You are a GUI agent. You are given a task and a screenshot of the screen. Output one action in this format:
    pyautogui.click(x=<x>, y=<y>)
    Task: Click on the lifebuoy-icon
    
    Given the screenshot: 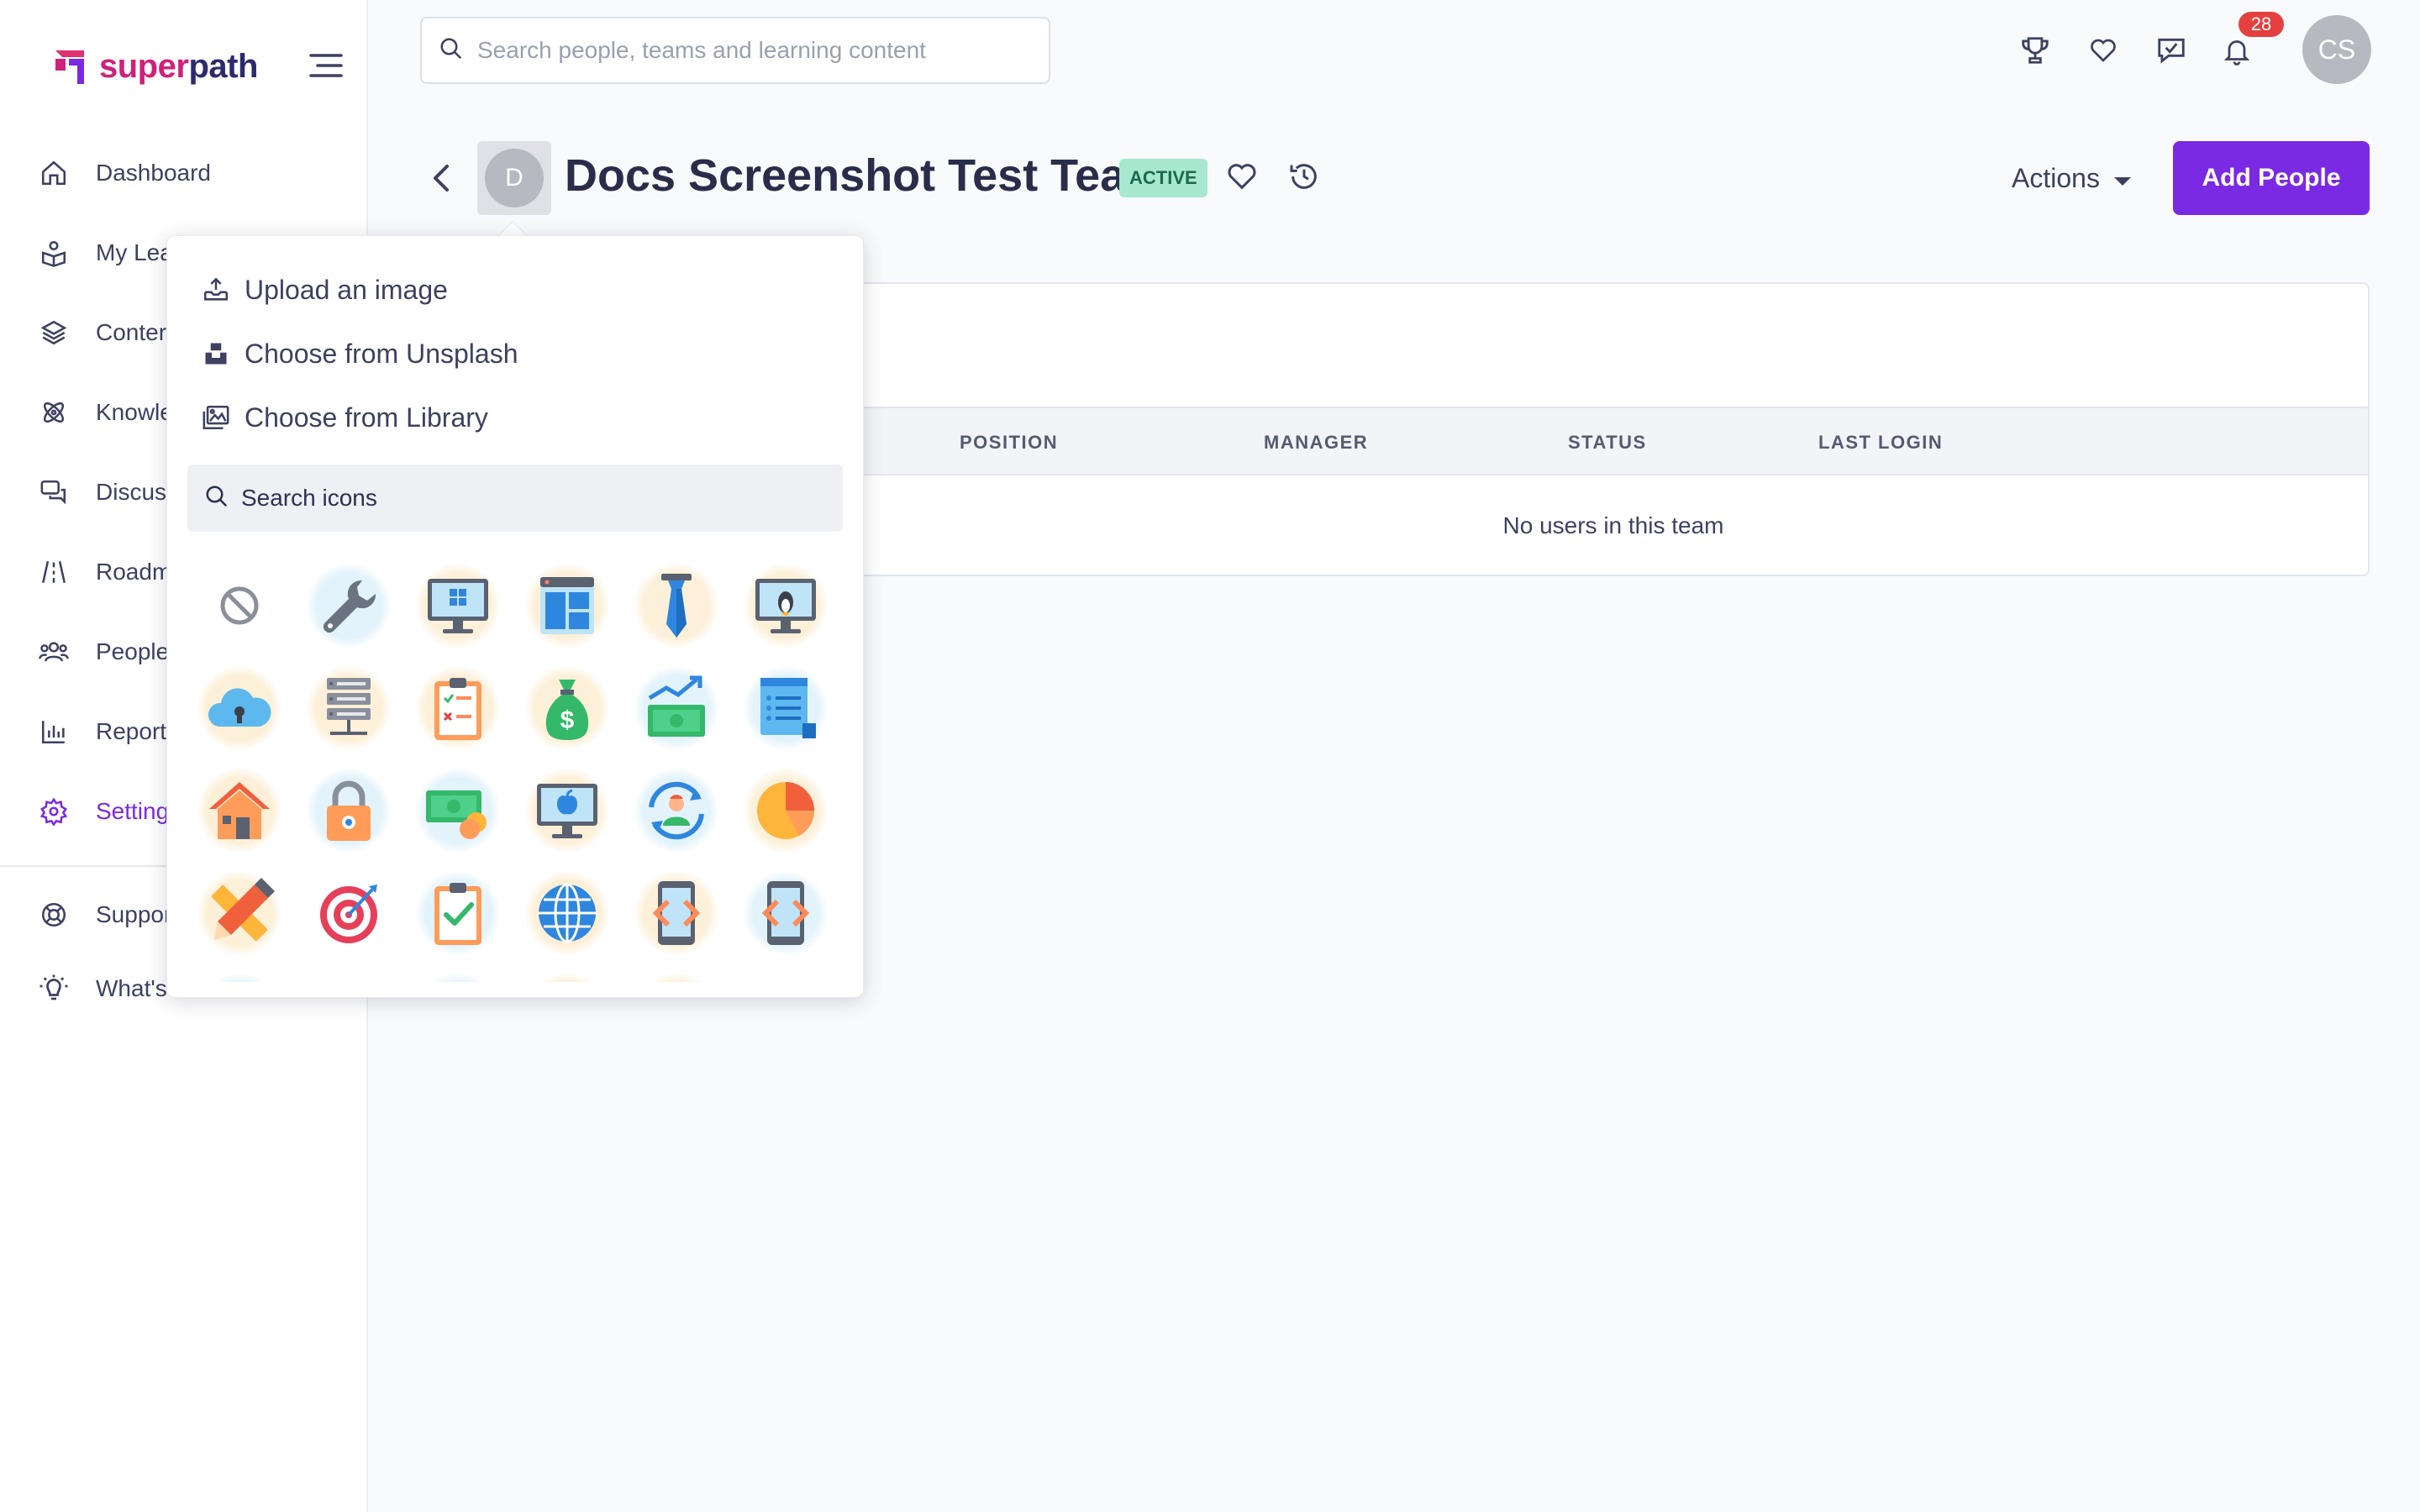 What is the action you would take?
    pyautogui.click(x=54, y=915)
    